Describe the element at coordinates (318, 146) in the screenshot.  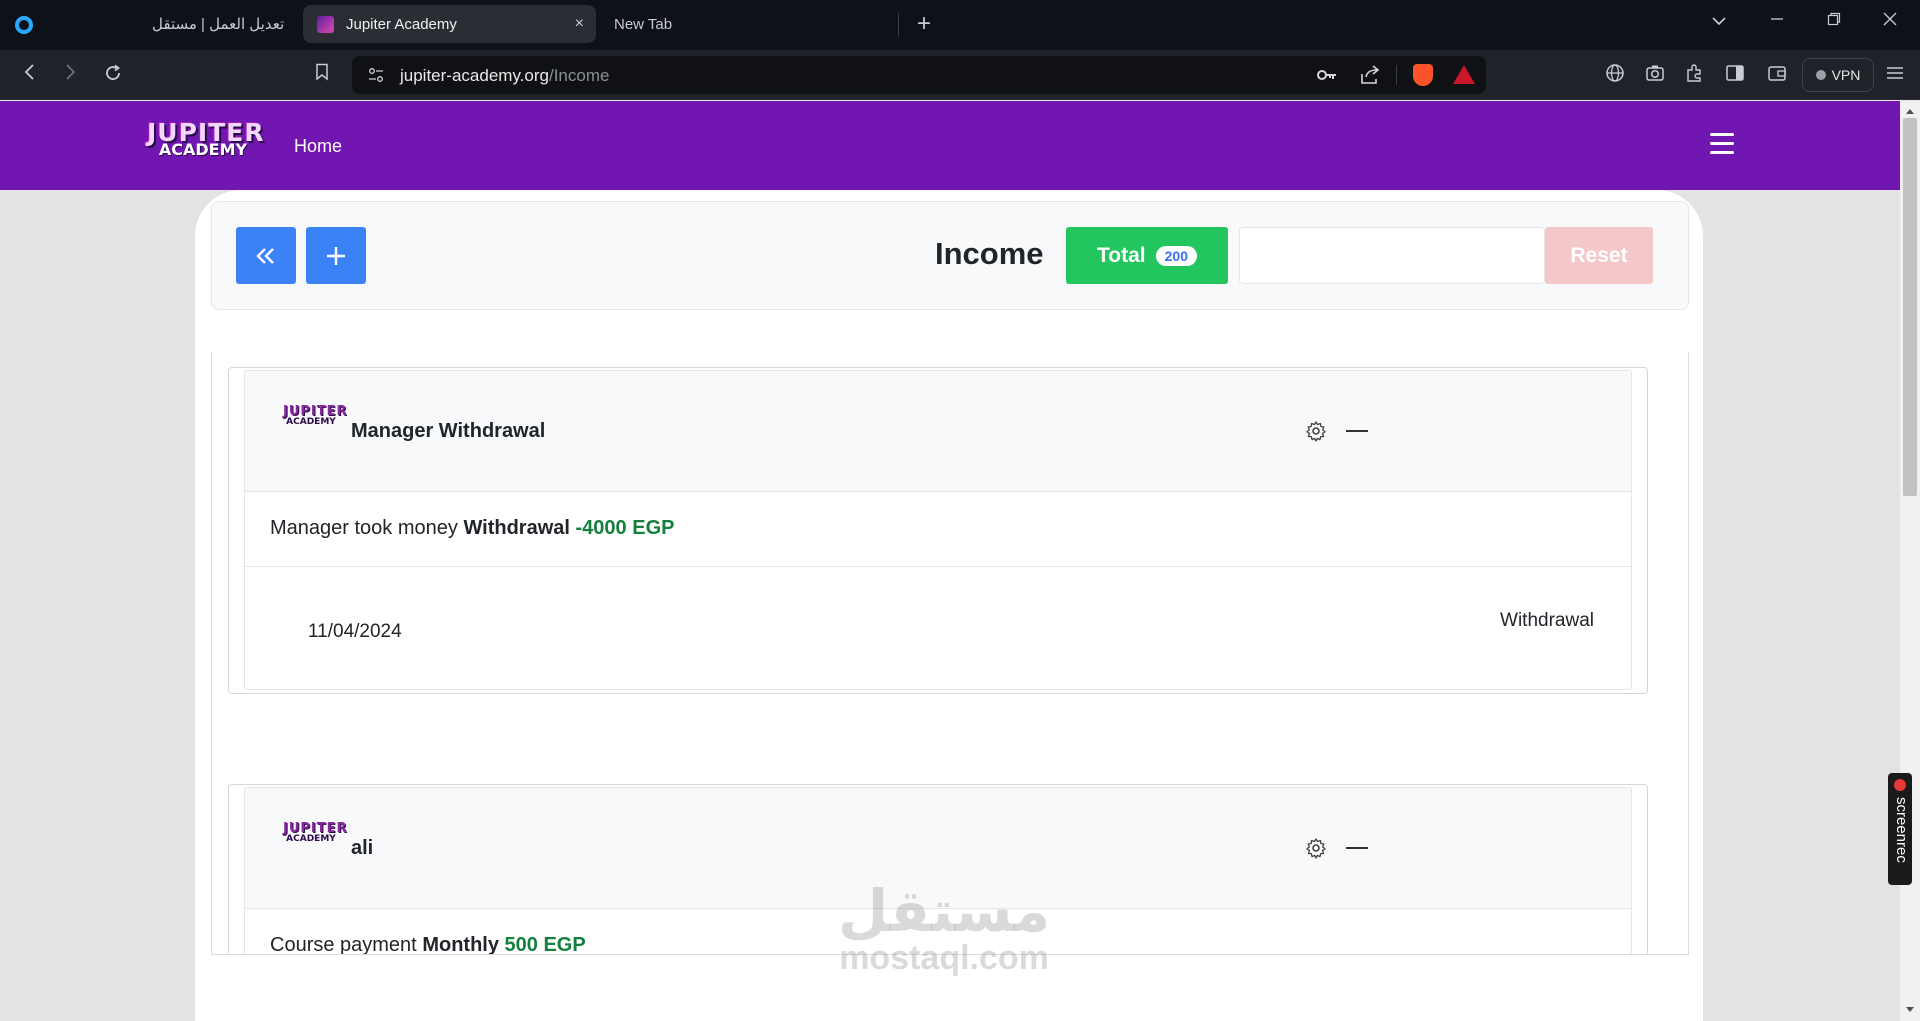
I see `nav-home-link: Home` at that location.